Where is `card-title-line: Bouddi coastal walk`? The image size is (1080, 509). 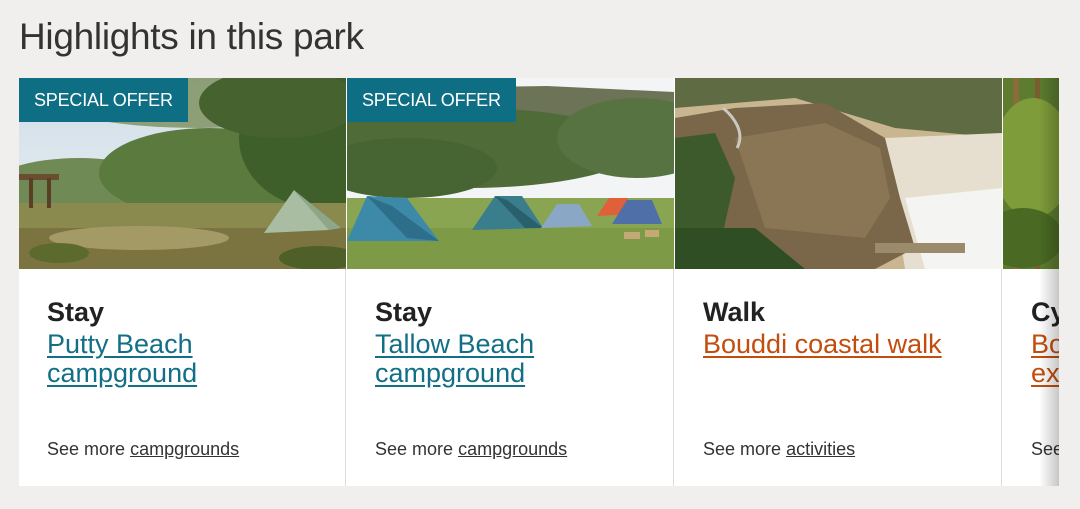 card-title-line: Bouddi coastal walk is located at coordinates (822, 344).